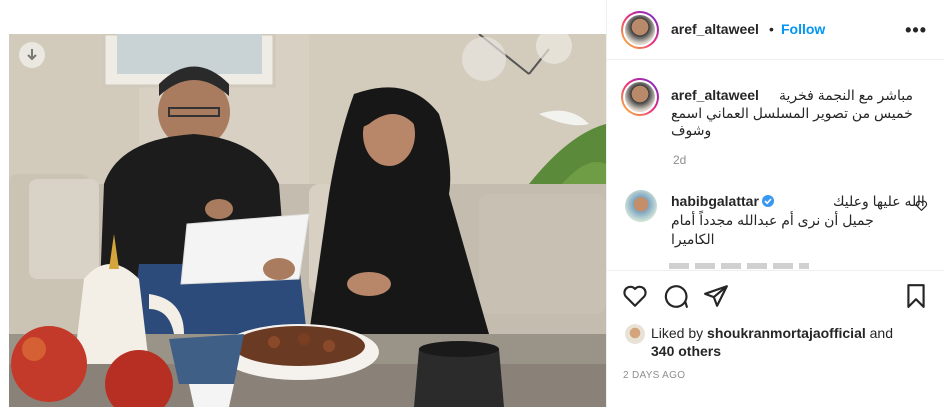 The height and width of the screenshot is (407, 944). I want to click on author-username: aref_altaweel, so click(715, 29).